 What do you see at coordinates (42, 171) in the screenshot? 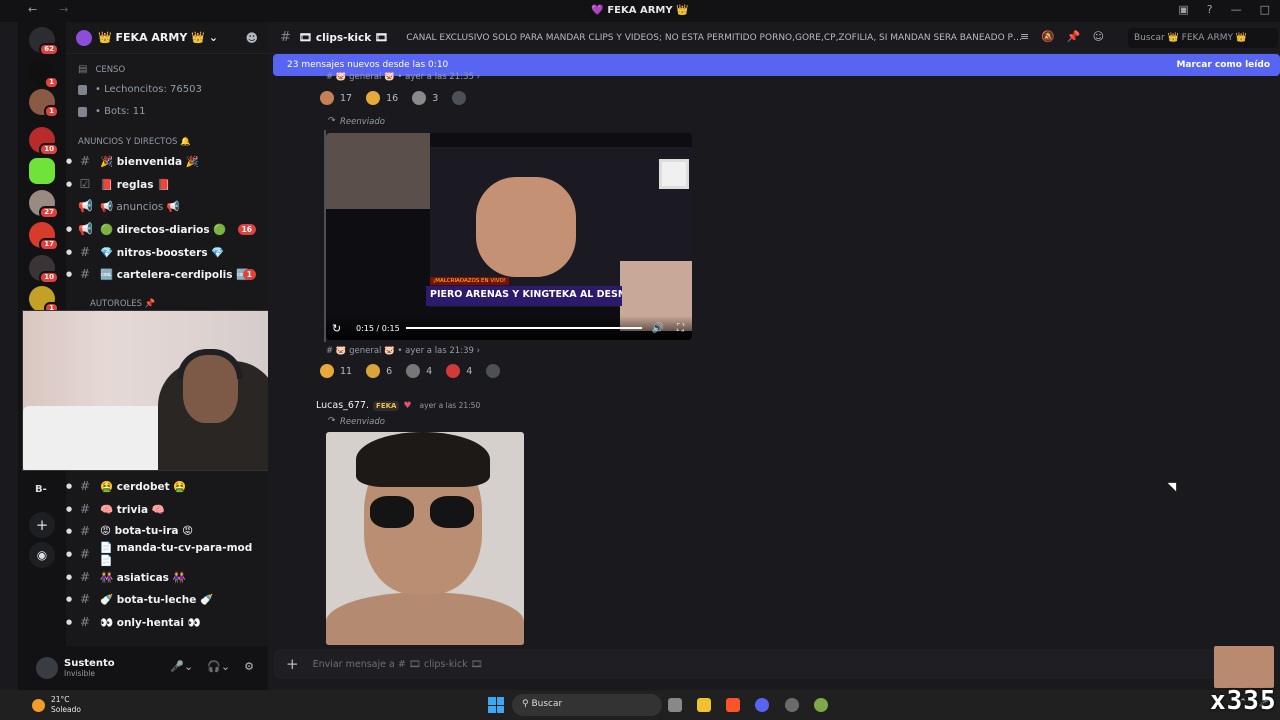
I see `server-icon` at bounding box center [42, 171].